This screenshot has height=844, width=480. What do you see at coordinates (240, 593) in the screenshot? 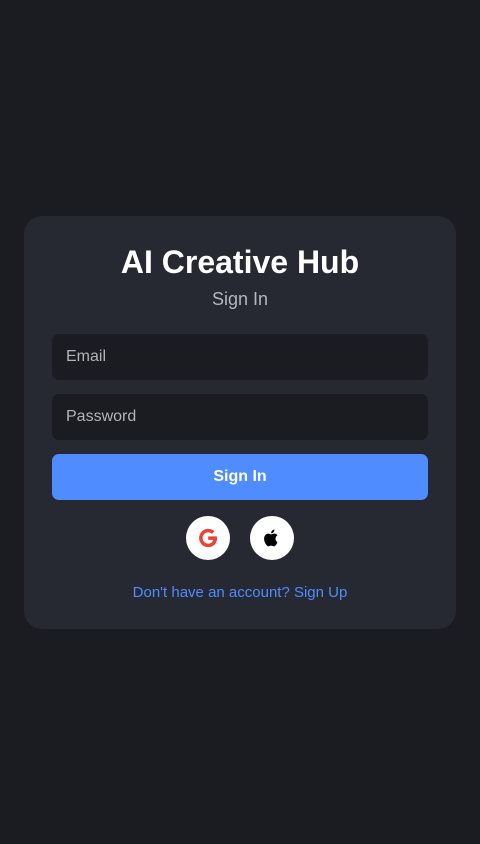
I see `sign-up-link: Don't have an account? Sign Up` at bounding box center [240, 593].